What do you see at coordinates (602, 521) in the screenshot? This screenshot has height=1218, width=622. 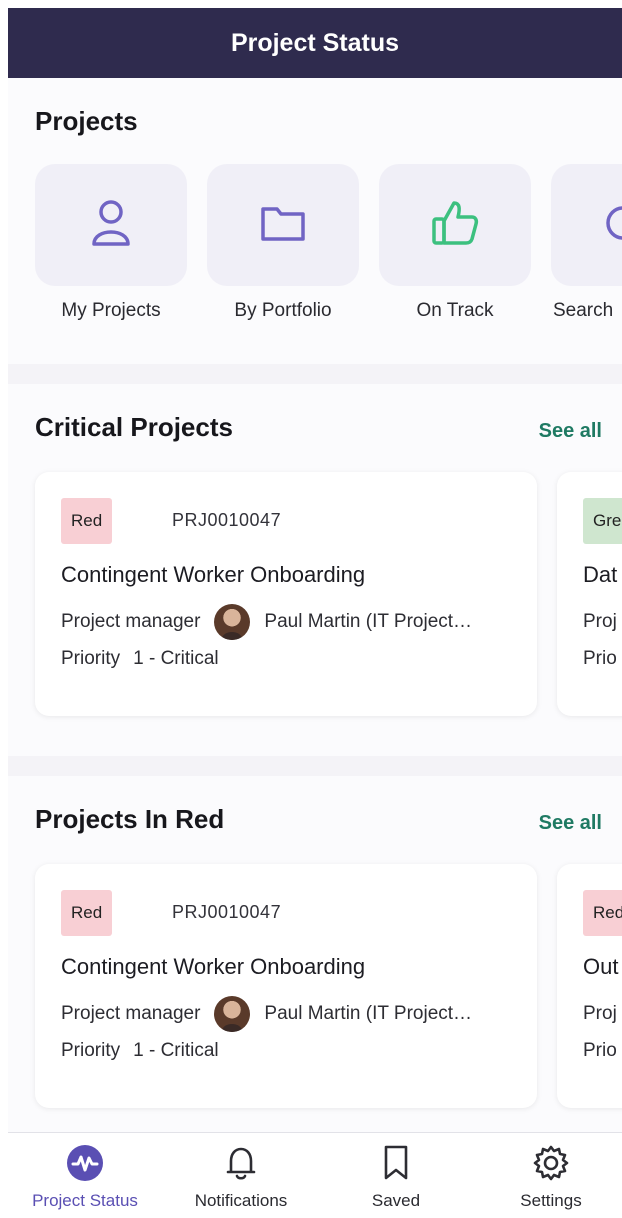 I see `status-badge: Gre` at bounding box center [602, 521].